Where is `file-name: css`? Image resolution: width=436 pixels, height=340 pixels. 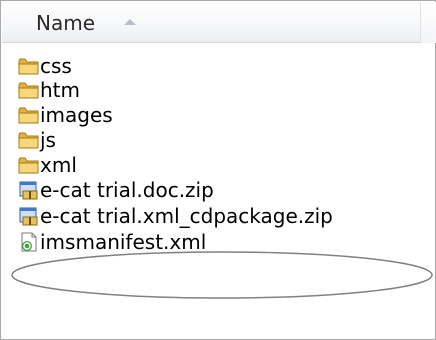 file-name: css is located at coordinates (56, 66).